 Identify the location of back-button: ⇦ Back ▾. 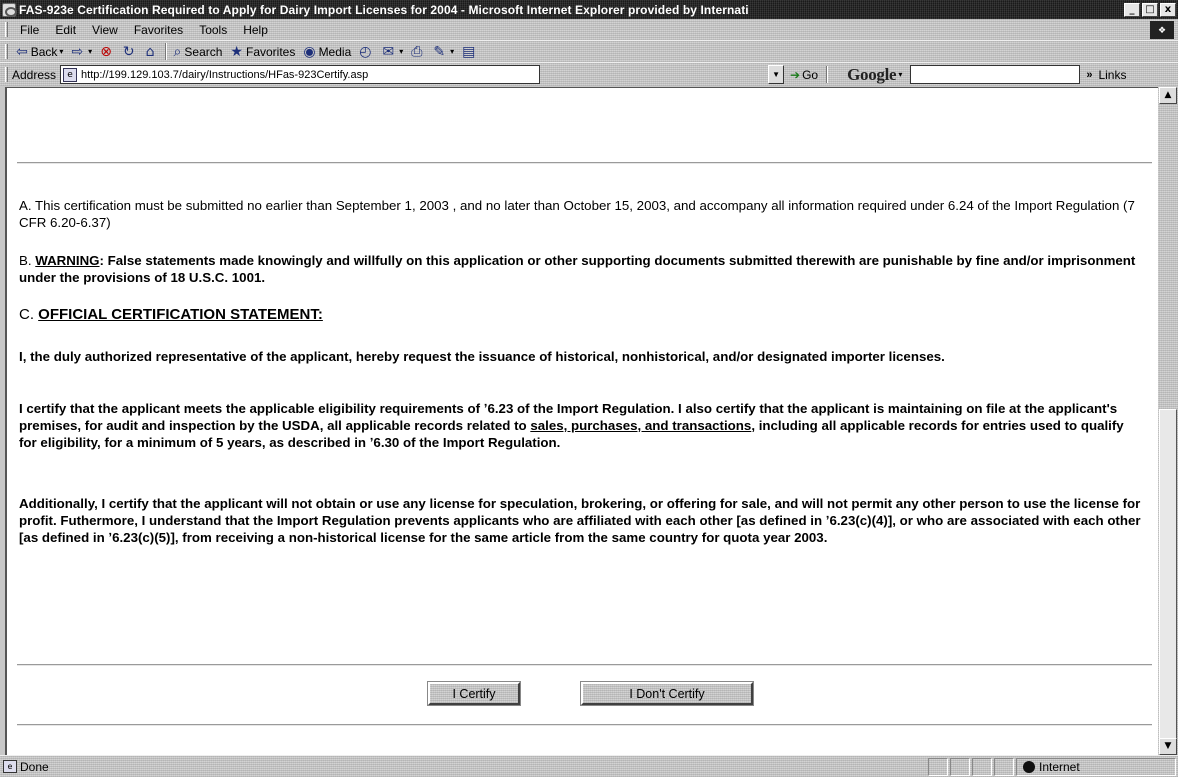
(39, 52).